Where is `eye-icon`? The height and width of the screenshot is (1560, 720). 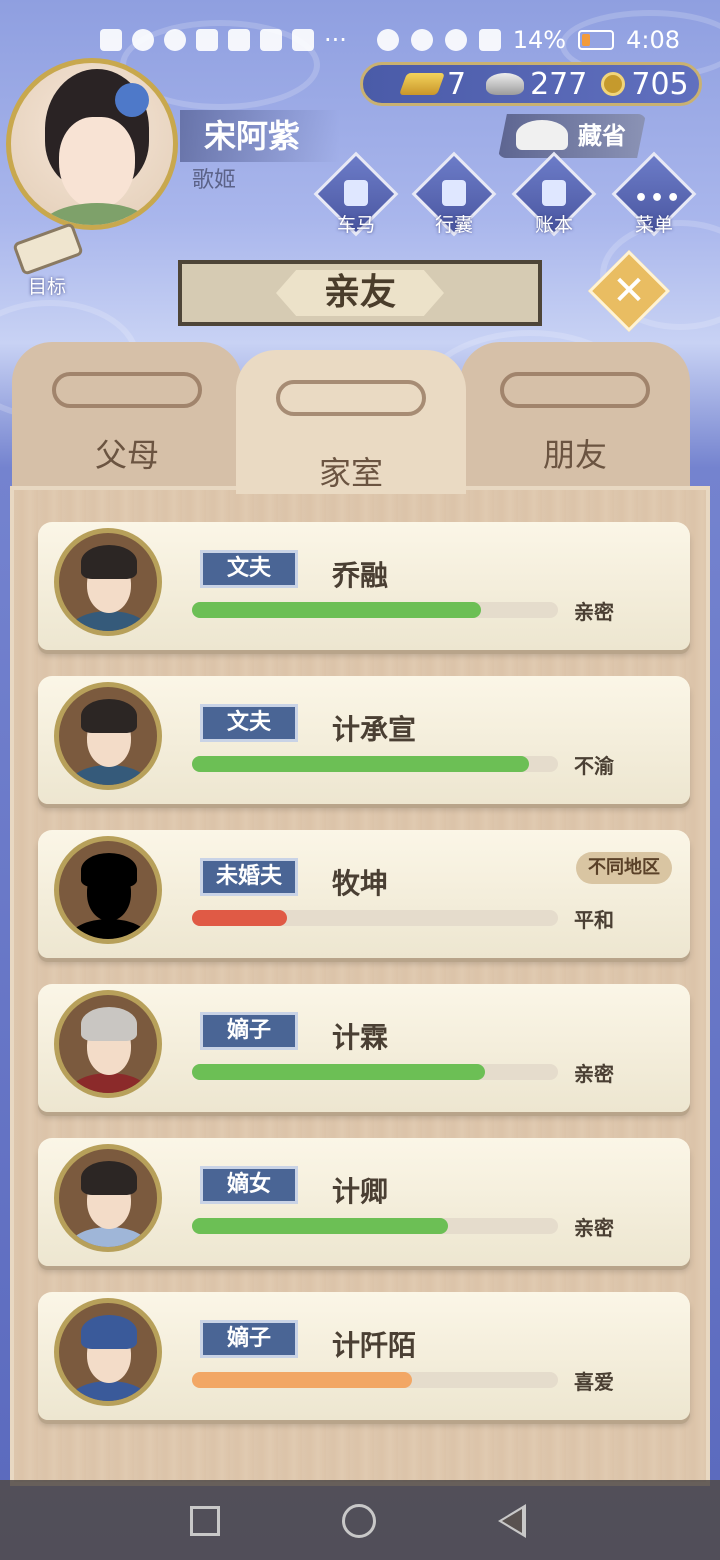
eye-icon is located at coordinates (387, 40).